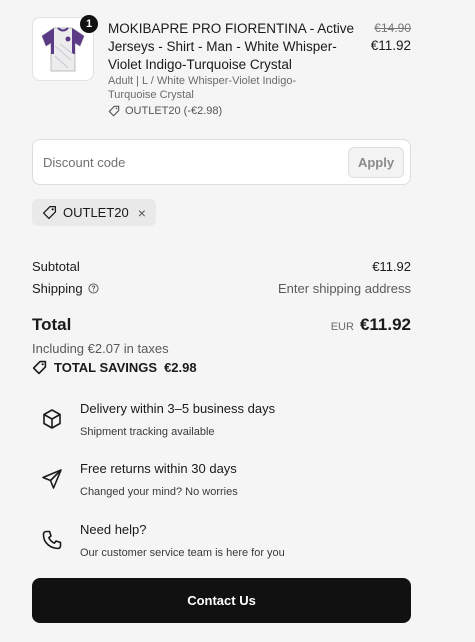 The height and width of the screenshot is (642, 475). What do you see at coordinates (57, 288) in the screenshot?
I see `shipping-label: Shipping` at bounding box center [57, 288].